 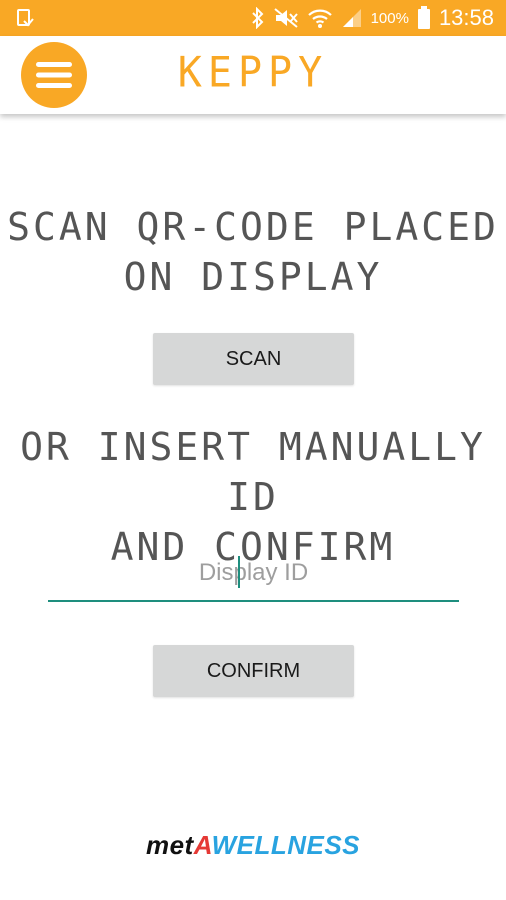 I want to click on battery-percent: 100%, so click(x=389, y=18).